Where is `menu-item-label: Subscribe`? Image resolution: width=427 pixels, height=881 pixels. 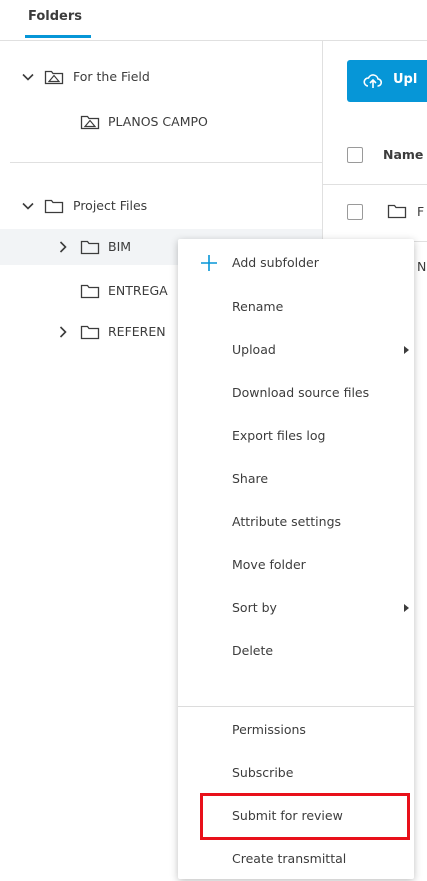
menu-item-label: Subscribe is located at coordinates (263, 772).